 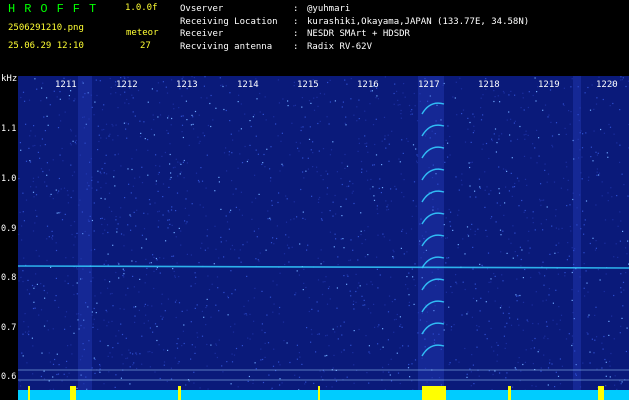 What do you see at coordinates (141, 8) in the screenshot?
I see `version-label: 1.0.0f` at bounding box center [141, 8].